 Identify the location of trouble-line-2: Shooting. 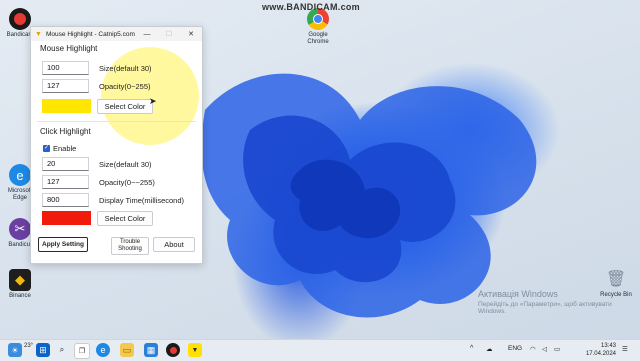
(130, 249).